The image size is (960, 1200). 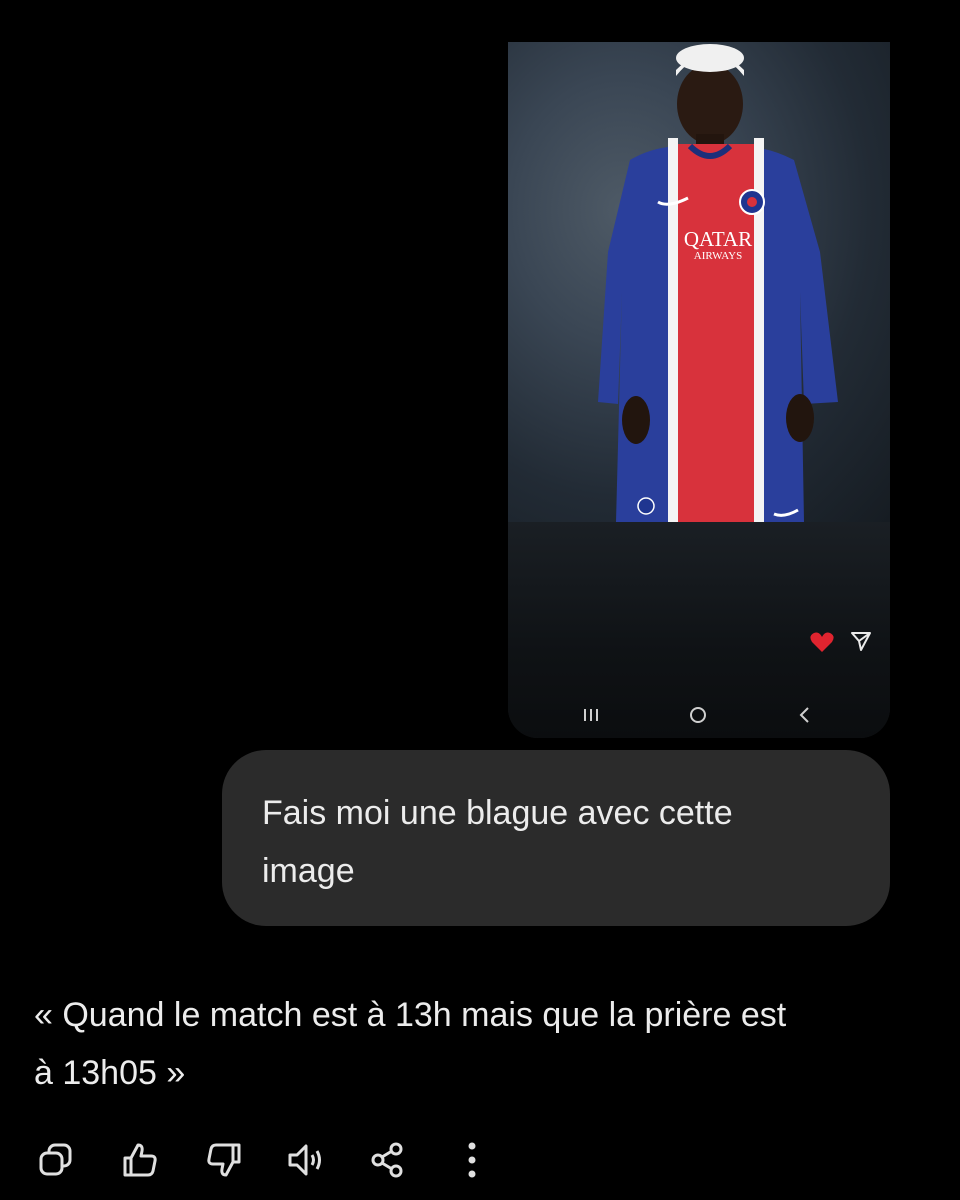 I want to click on share-icon, so click(x=388, y=1160).